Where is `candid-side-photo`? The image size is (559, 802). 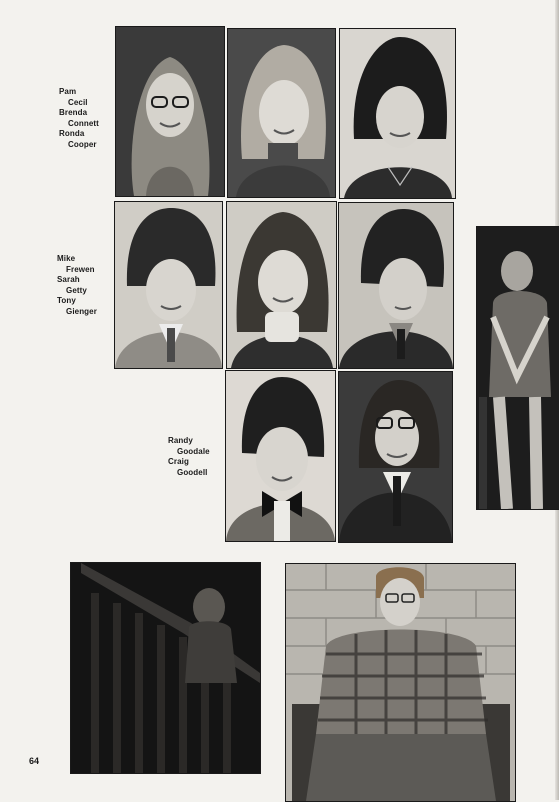 candid-side-photo is located at coordinates (517, 368).